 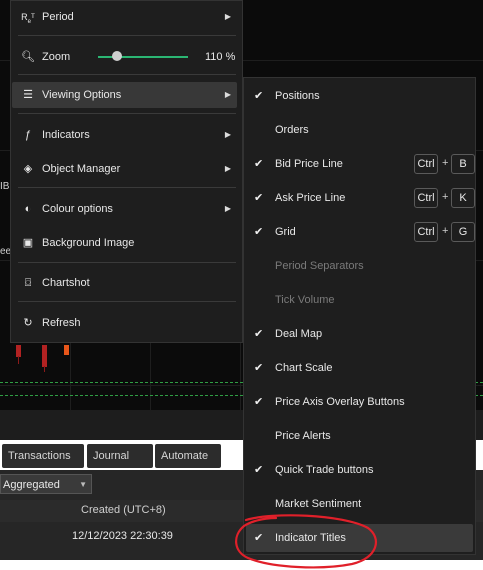 What do you see at coordinates (463, 164) in the screenshot?
I see `shortcut-key: B` at bounding box center [463, 164].